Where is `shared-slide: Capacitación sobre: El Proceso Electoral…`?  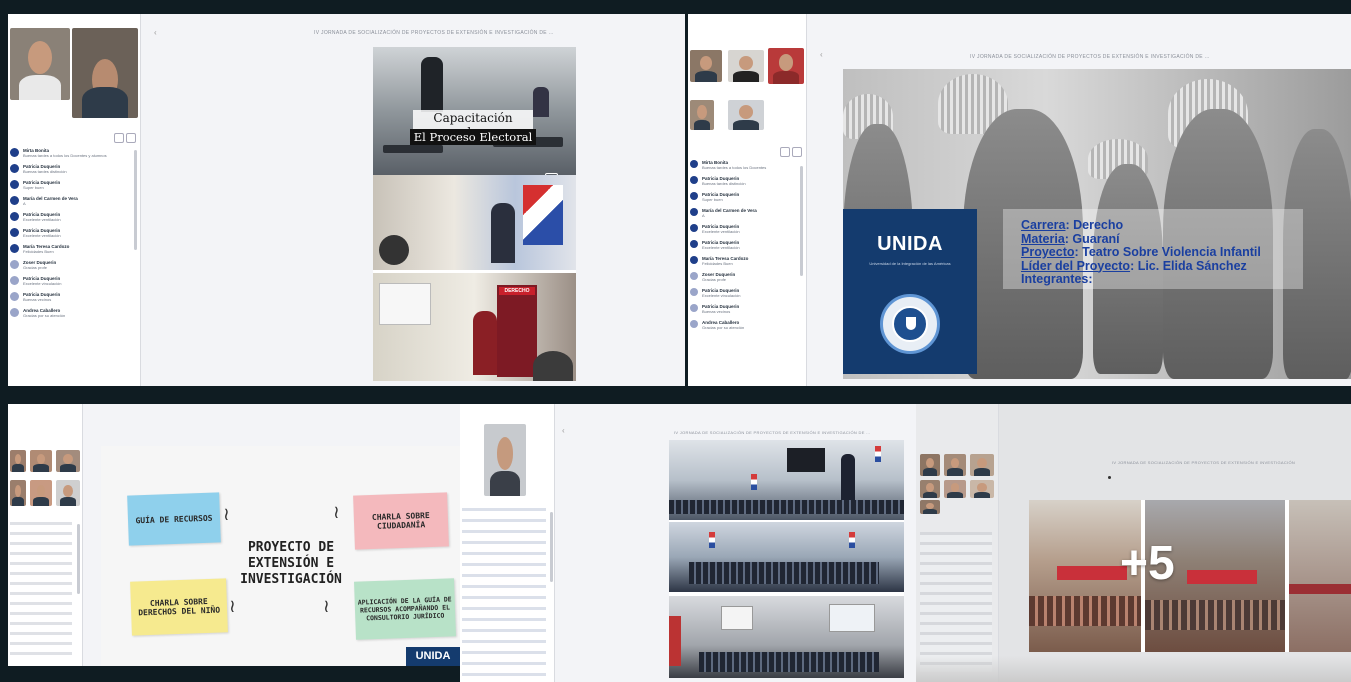
shared-slide: Capacitación sobre: El Proceso Electoral… is located at coordinates (474, 214).